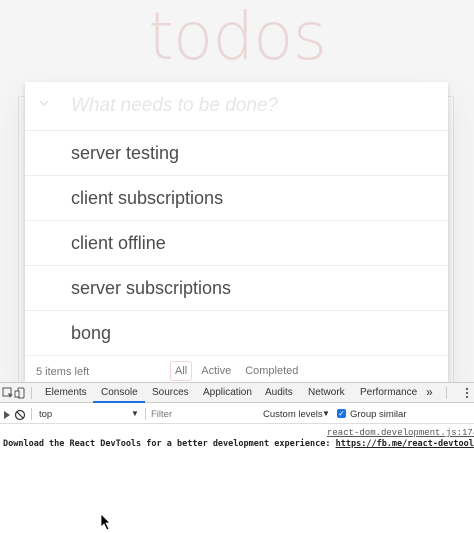 The width and height of the screenshot is (474, 533). I want to click on inspect-element-icon, so click(8, 392).